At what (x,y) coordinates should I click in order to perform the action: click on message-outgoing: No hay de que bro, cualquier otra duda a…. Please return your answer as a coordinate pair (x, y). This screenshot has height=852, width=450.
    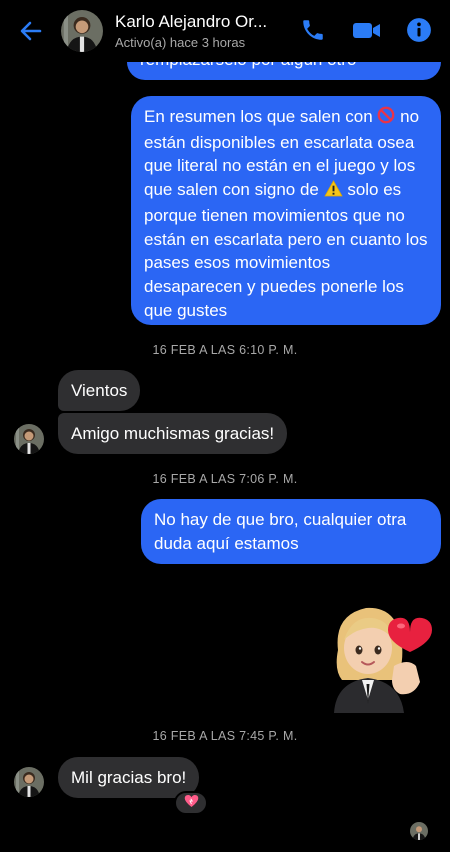
    Looking at the image, I should click on (291, 531).